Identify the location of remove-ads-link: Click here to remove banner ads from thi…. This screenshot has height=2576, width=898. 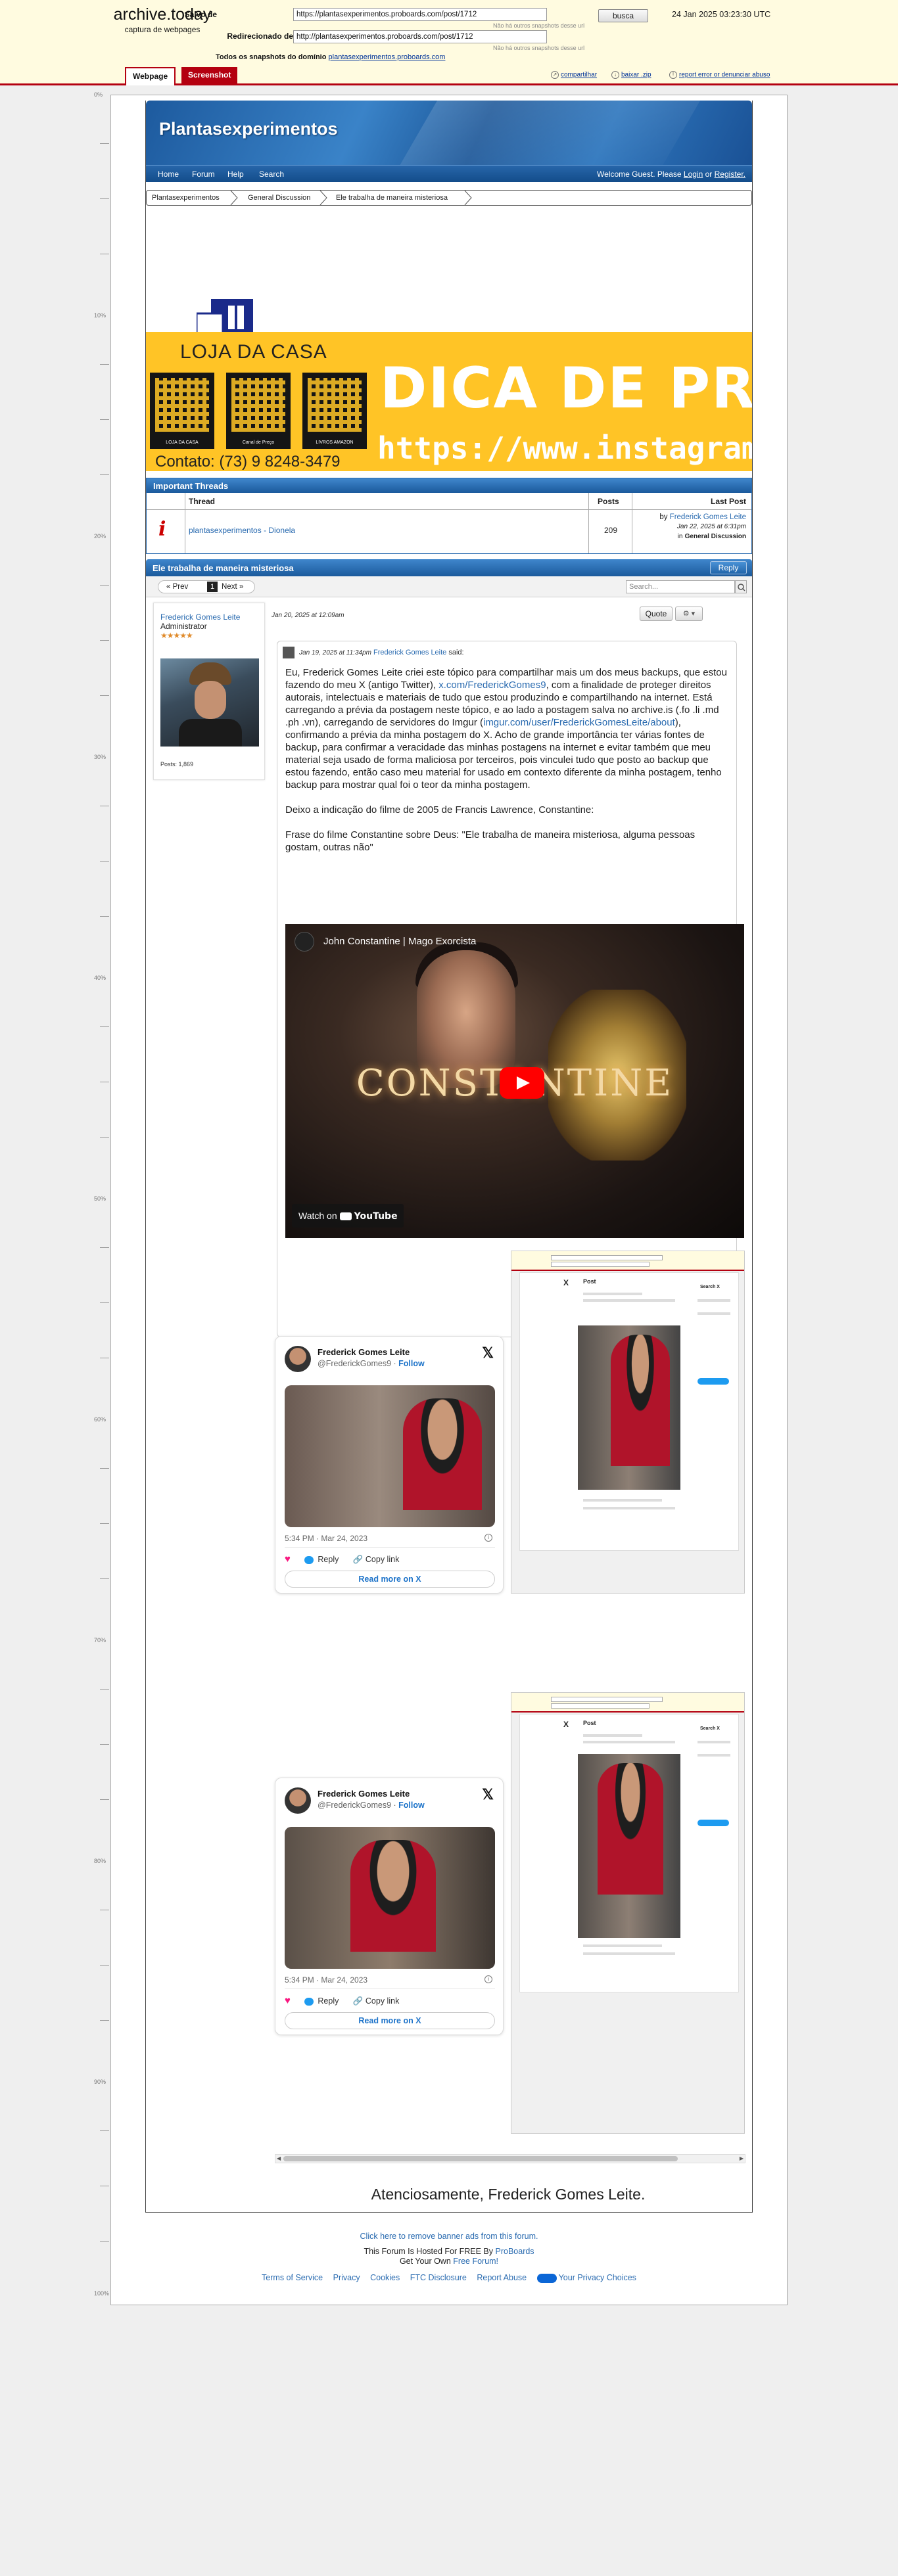
(449, 2237).